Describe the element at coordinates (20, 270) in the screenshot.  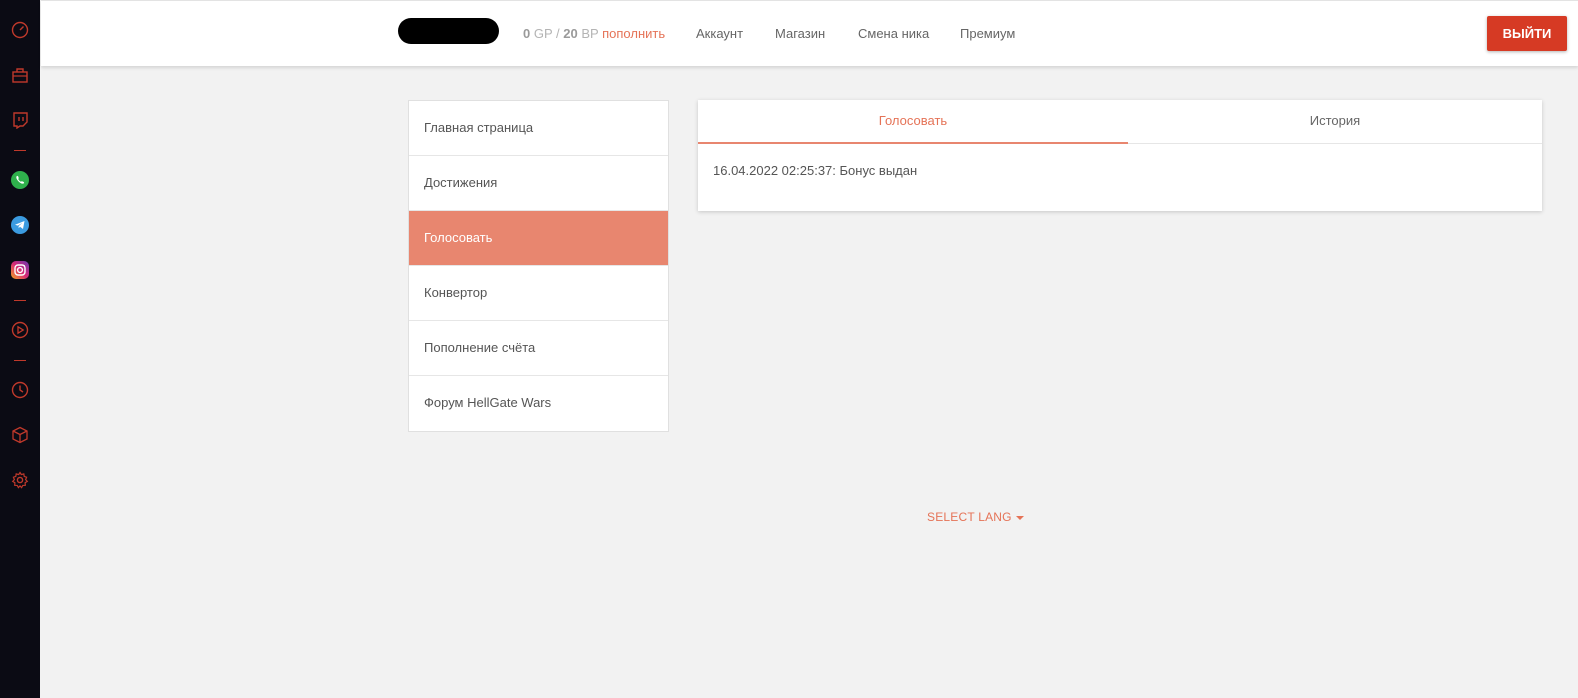
I see `instagram-icon` at that location.